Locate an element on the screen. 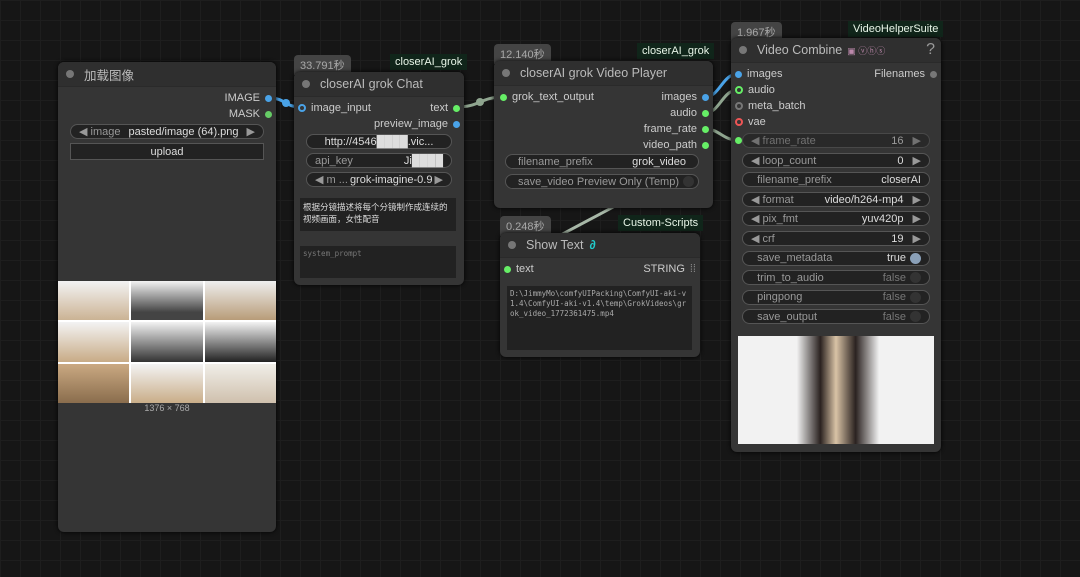 This screenshot has height=577, width=1080. widget-label: pingpong is located at coordinates (780, 297).